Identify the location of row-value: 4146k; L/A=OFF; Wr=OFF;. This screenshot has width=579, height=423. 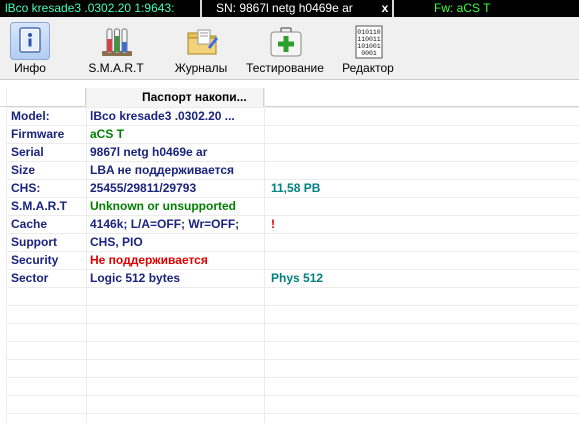
(165, 224).